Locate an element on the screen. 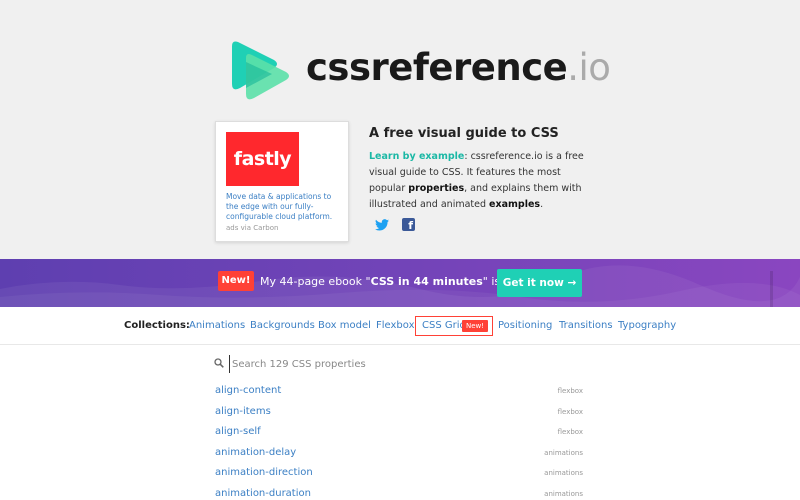 The width and height of the screenshot is (800, 500). collection-flexbox: Flexbox is located at coordinates (395, 325).